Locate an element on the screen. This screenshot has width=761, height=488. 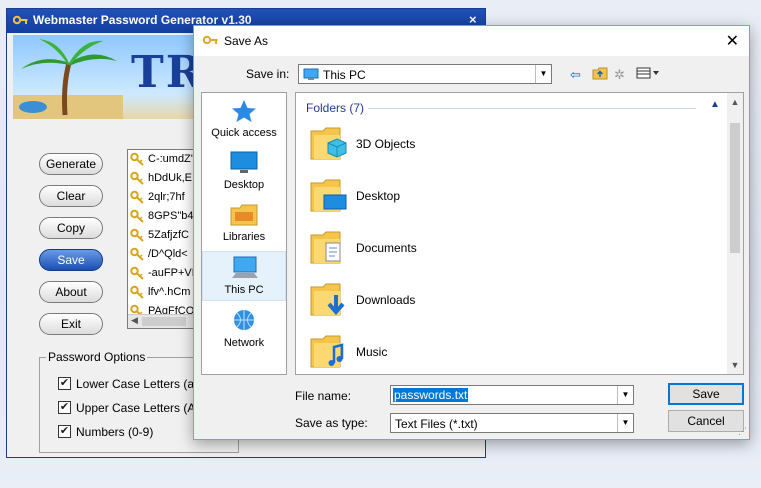
folder-item: Downloads is located at coordinates (460, 301).